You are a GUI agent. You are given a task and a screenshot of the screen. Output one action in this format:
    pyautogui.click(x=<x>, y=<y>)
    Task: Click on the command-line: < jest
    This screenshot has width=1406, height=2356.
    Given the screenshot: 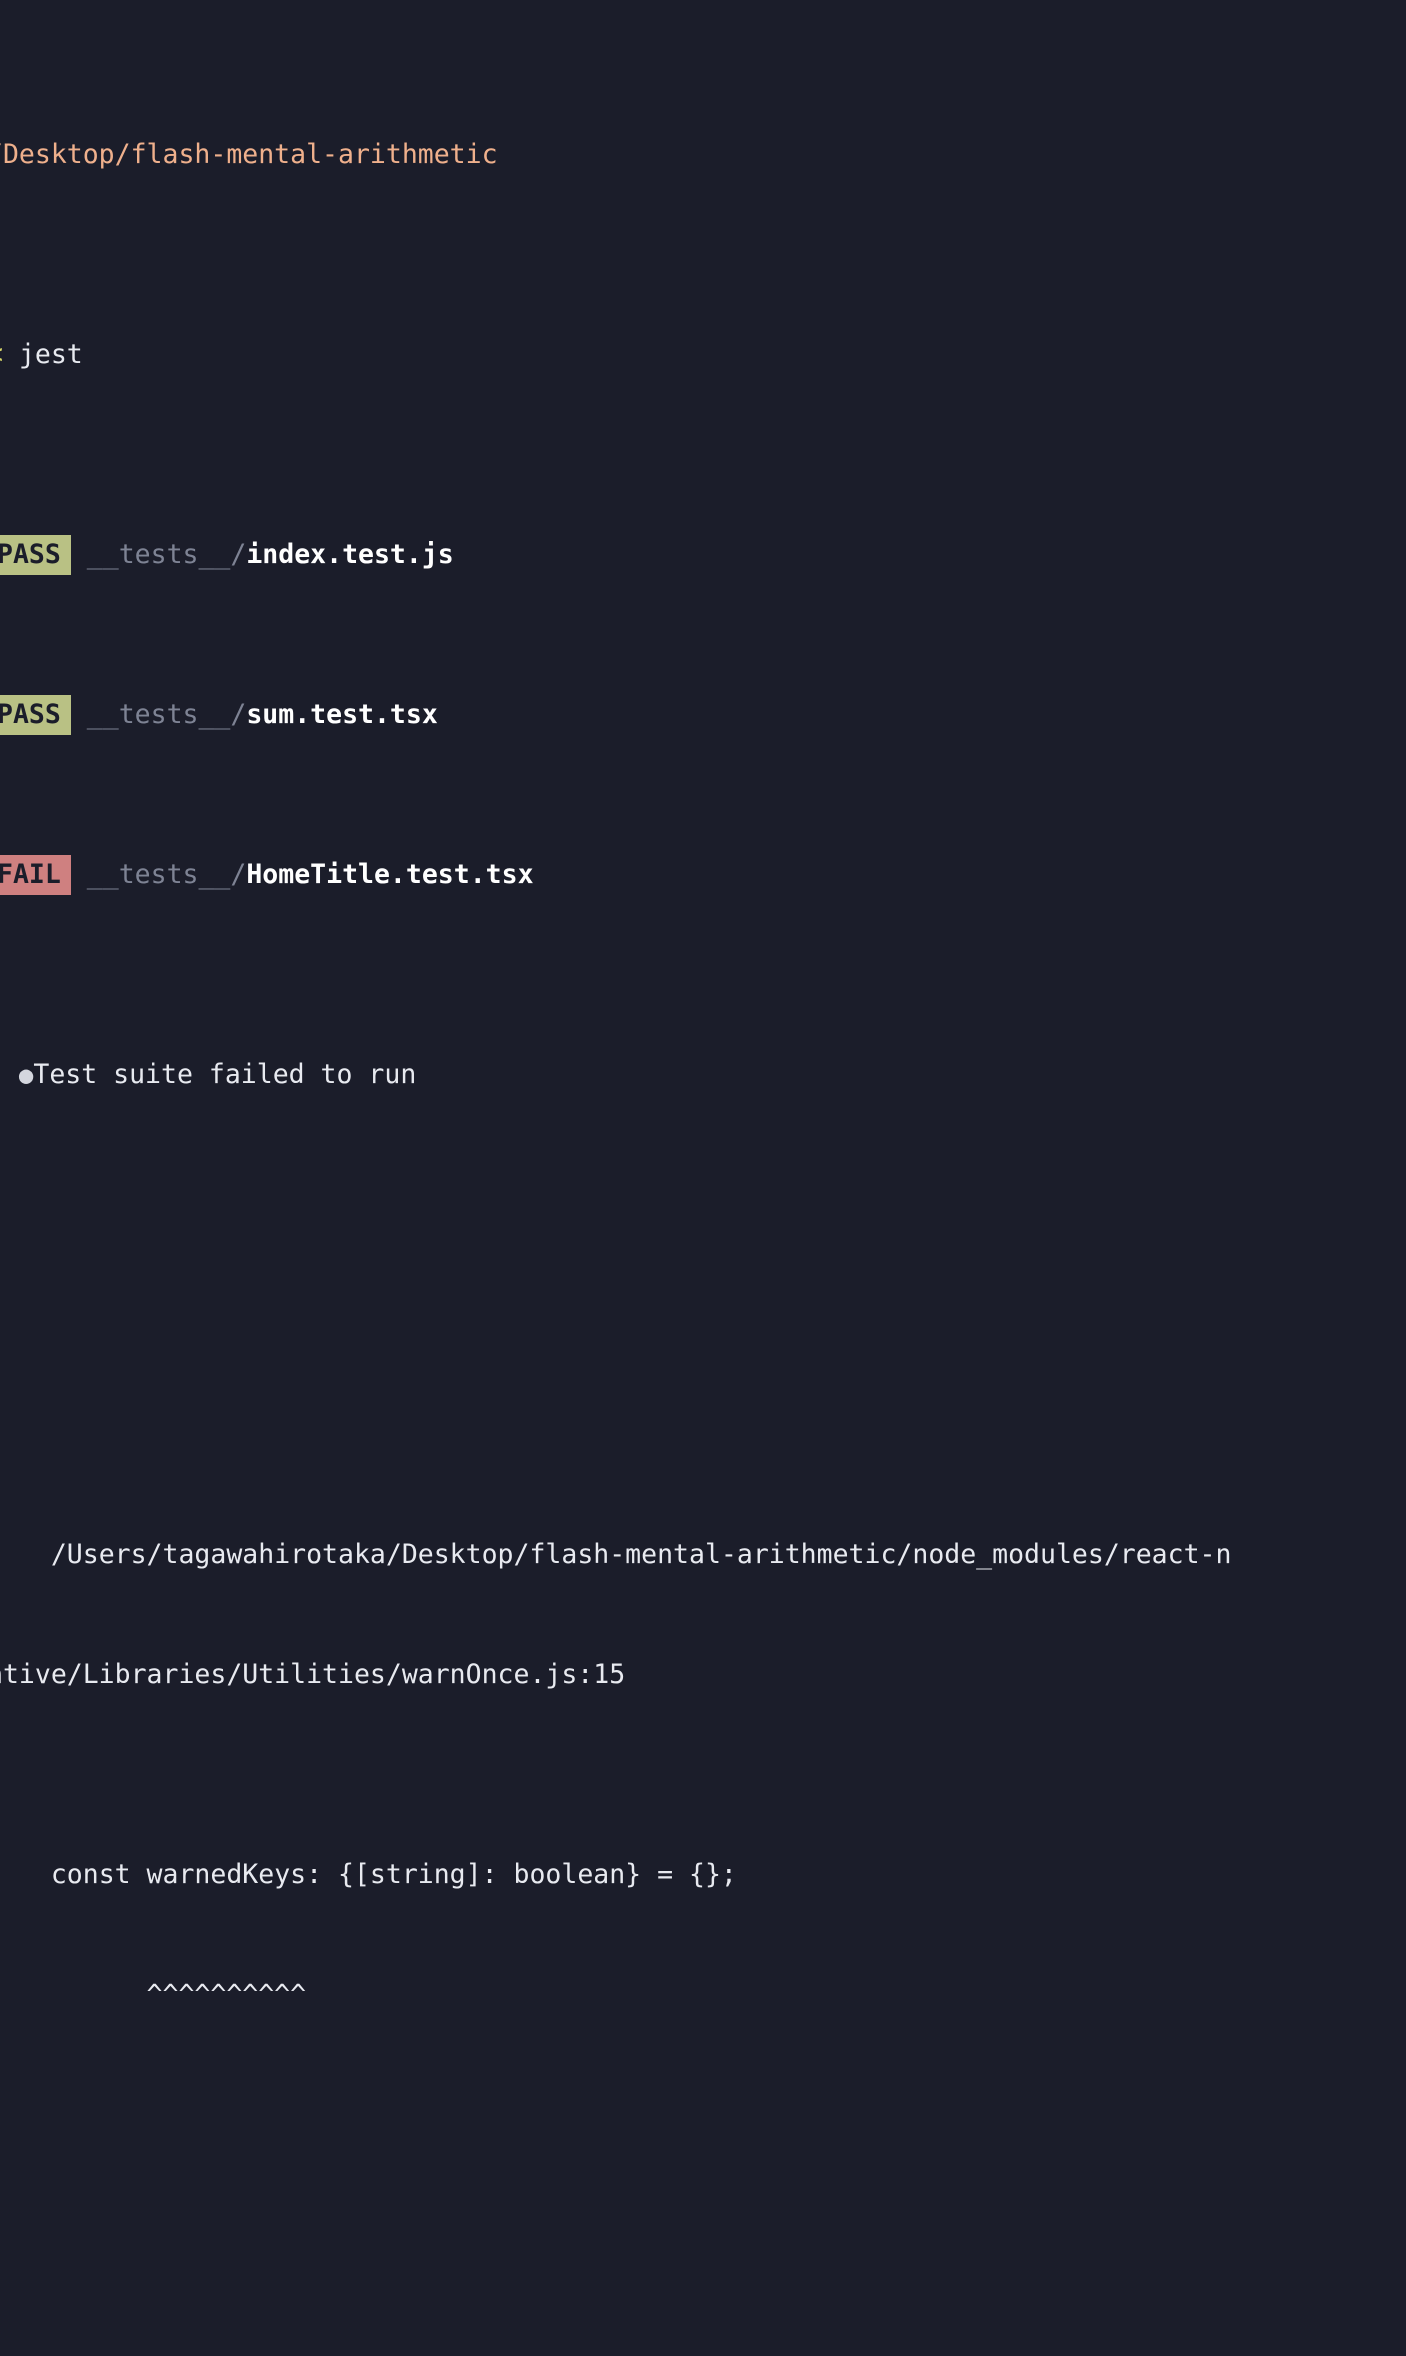 What is the action you would take?
    pyautogui.click(x=703, y=355)
    